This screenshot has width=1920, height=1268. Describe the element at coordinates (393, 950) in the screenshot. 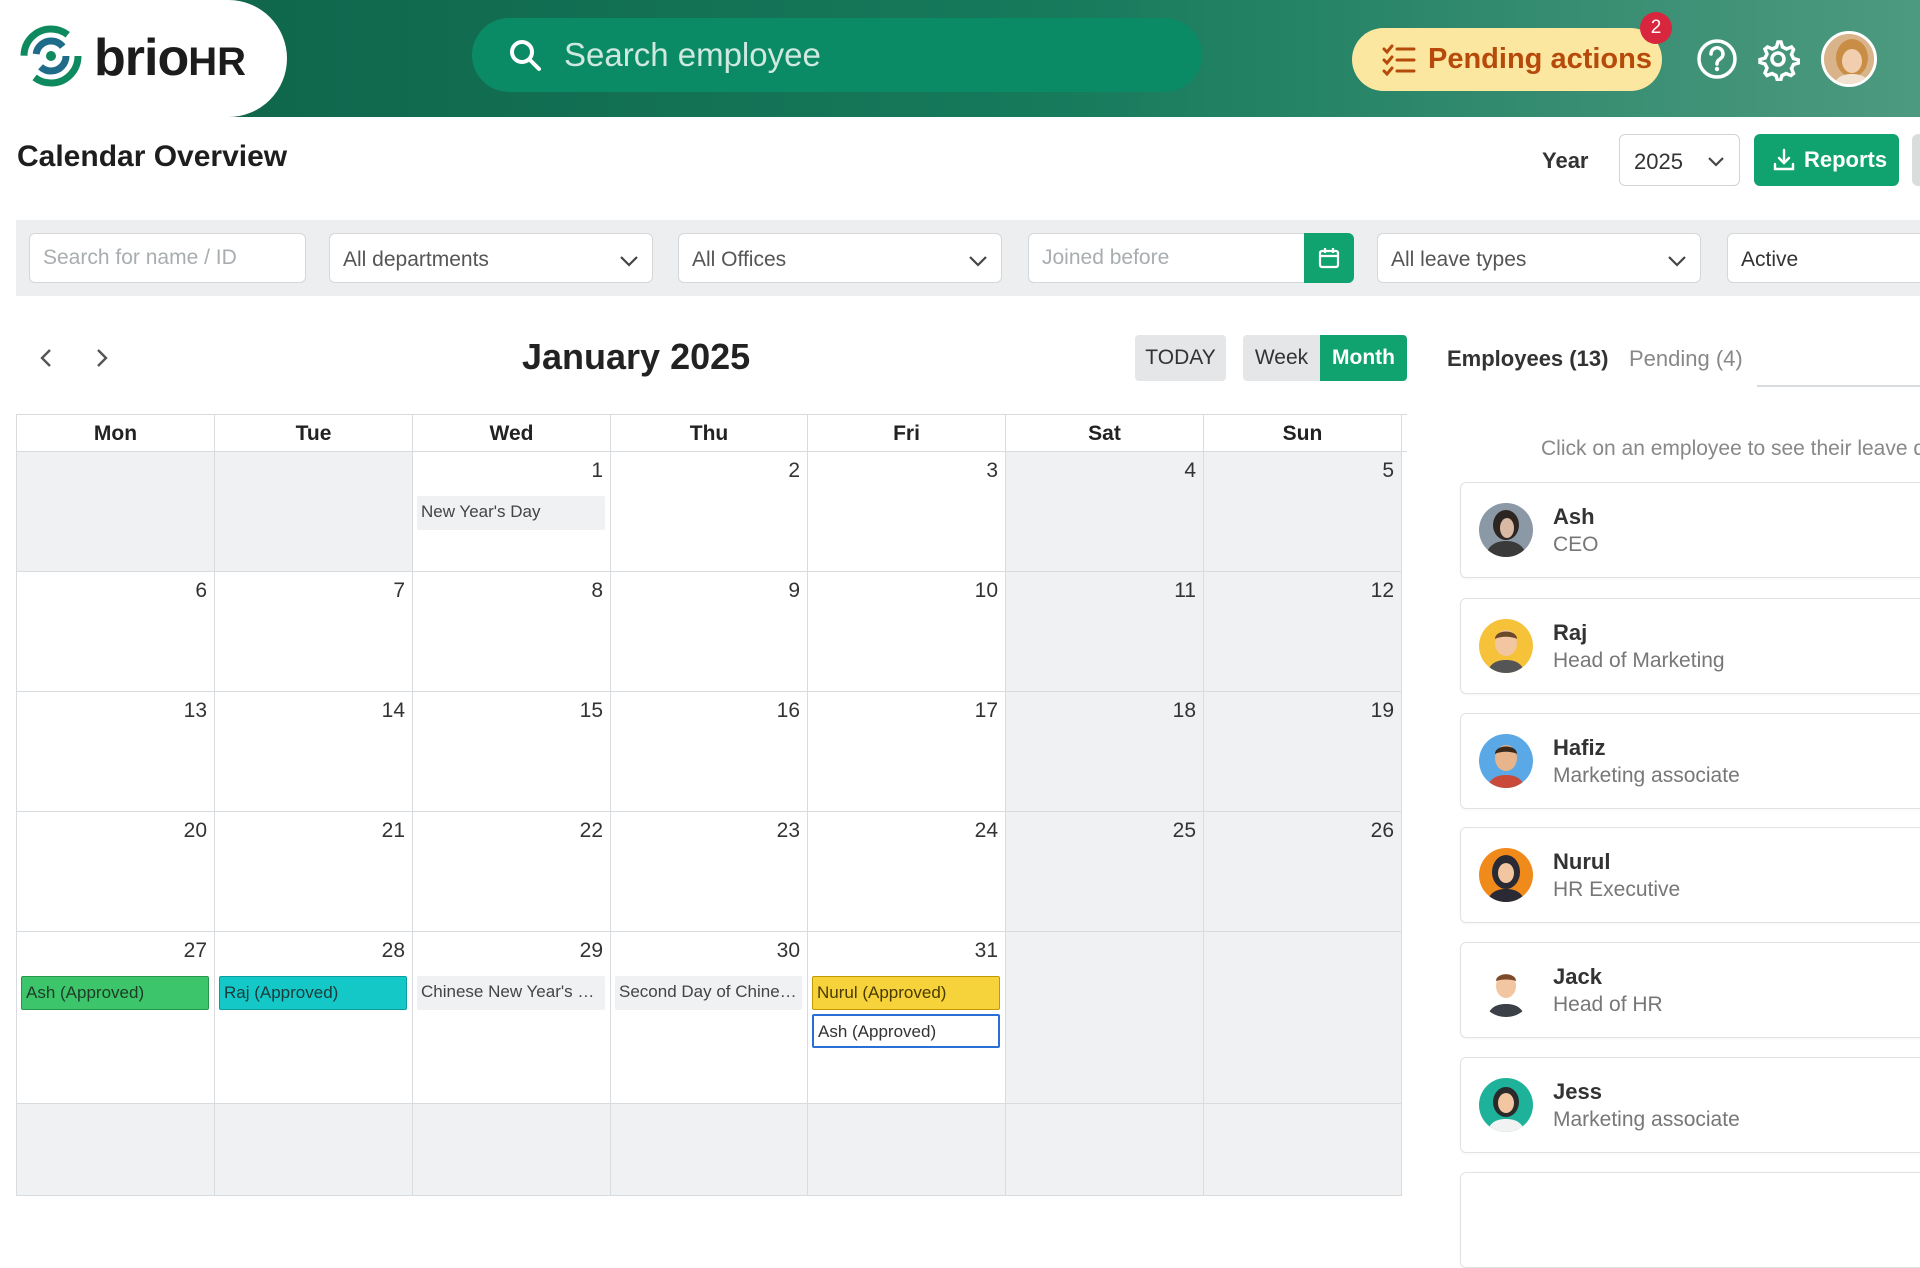

I see `day-number: 28` at that location.